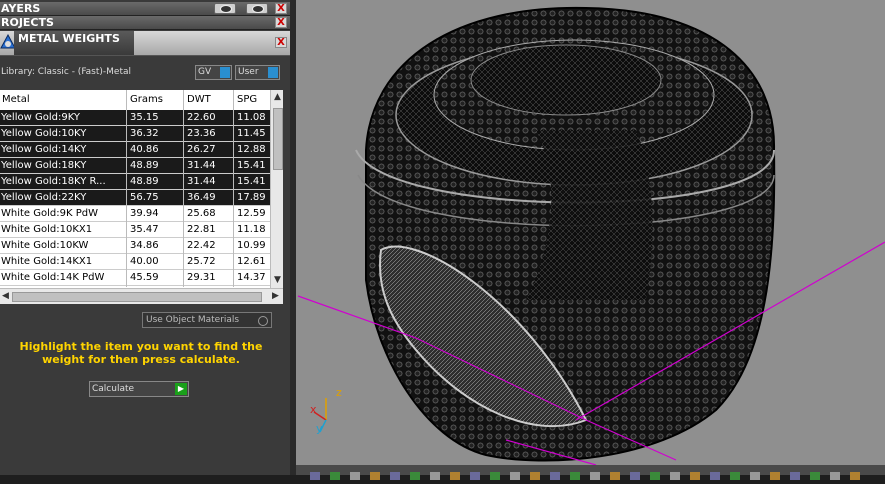  I want to click on toolbar-icons, so click(585, 476).